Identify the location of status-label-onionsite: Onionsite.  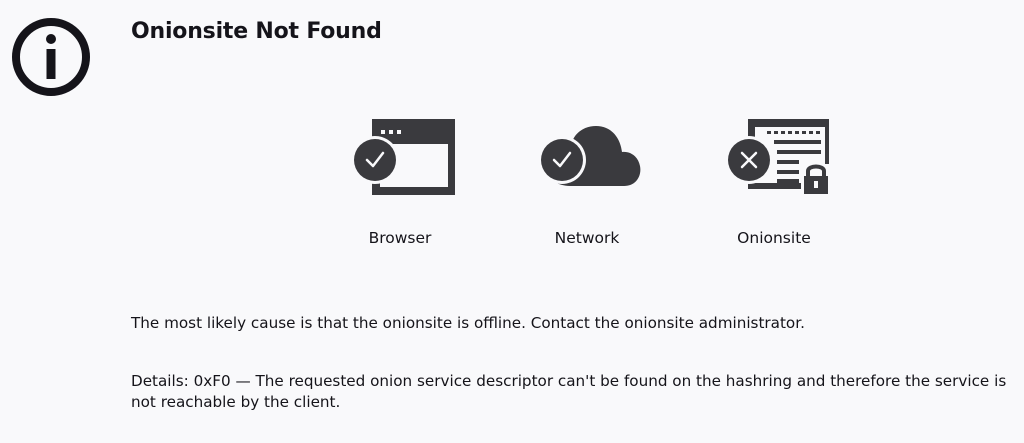
(774, 238).